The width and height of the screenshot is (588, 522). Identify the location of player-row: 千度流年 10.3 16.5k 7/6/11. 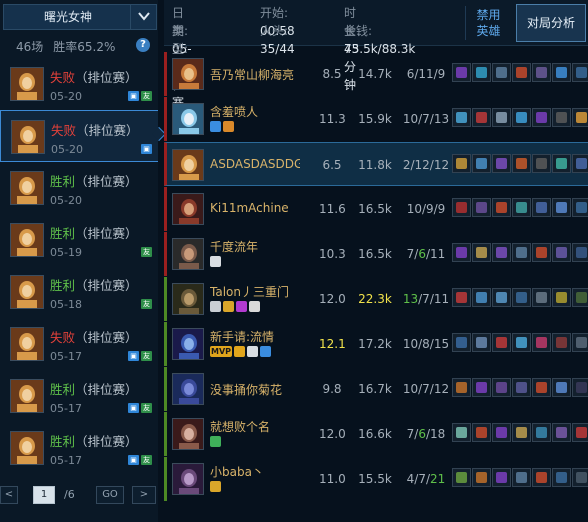
(376, 254).